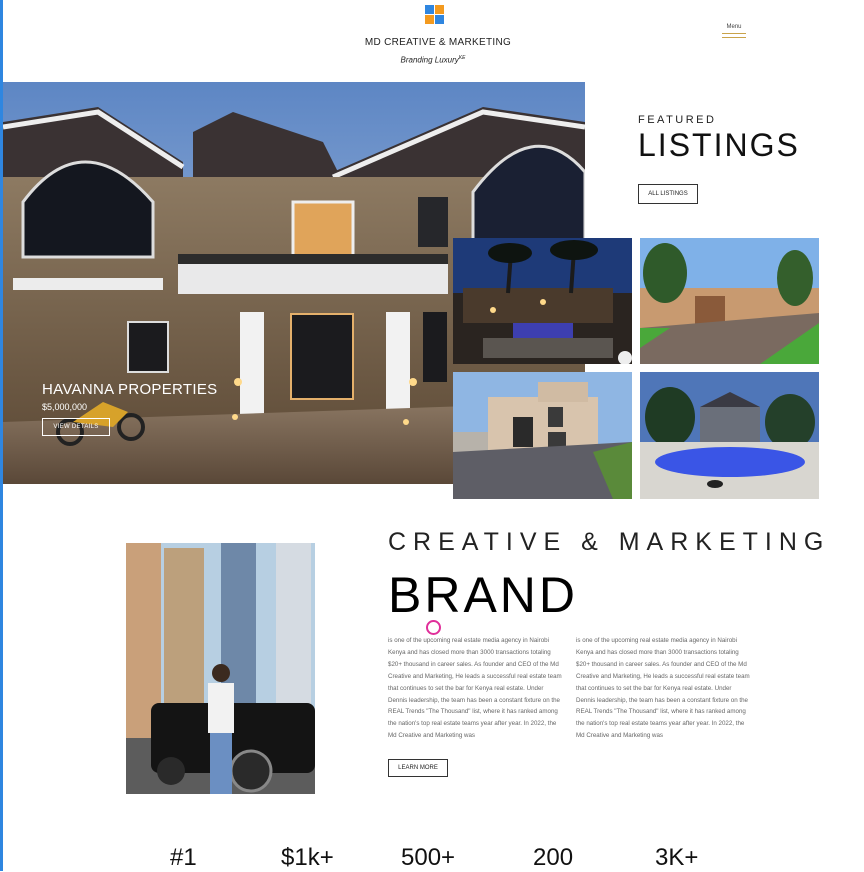 Image resolution: width=864 pixels, height=872 pixels. I want to click on tagline-text: Branding Luxury, so click(429, 60).